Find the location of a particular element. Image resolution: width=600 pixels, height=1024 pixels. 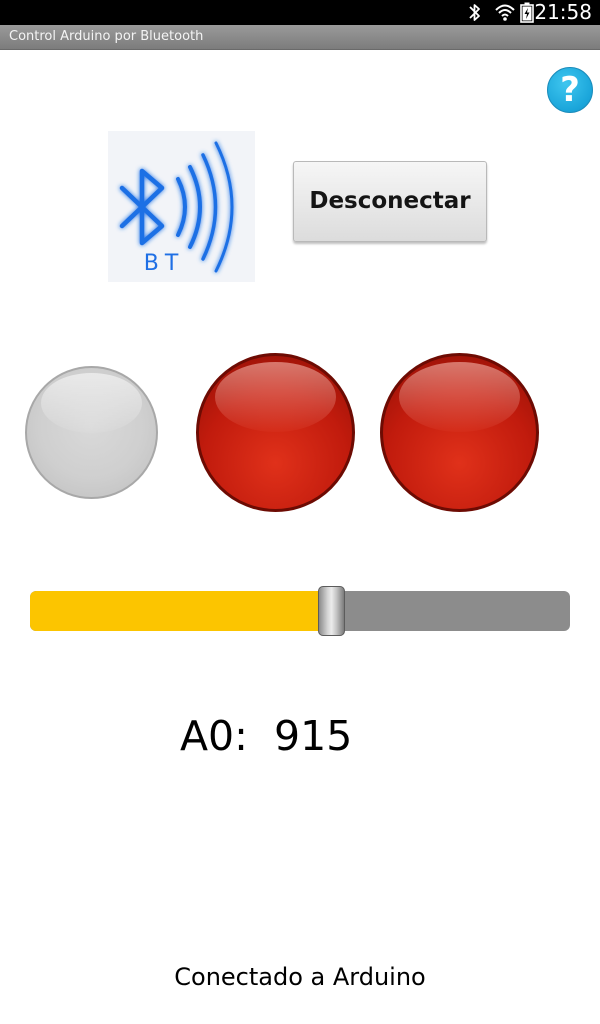

bluetooth-logo-icon: BT is located at coordinates (181, 206).